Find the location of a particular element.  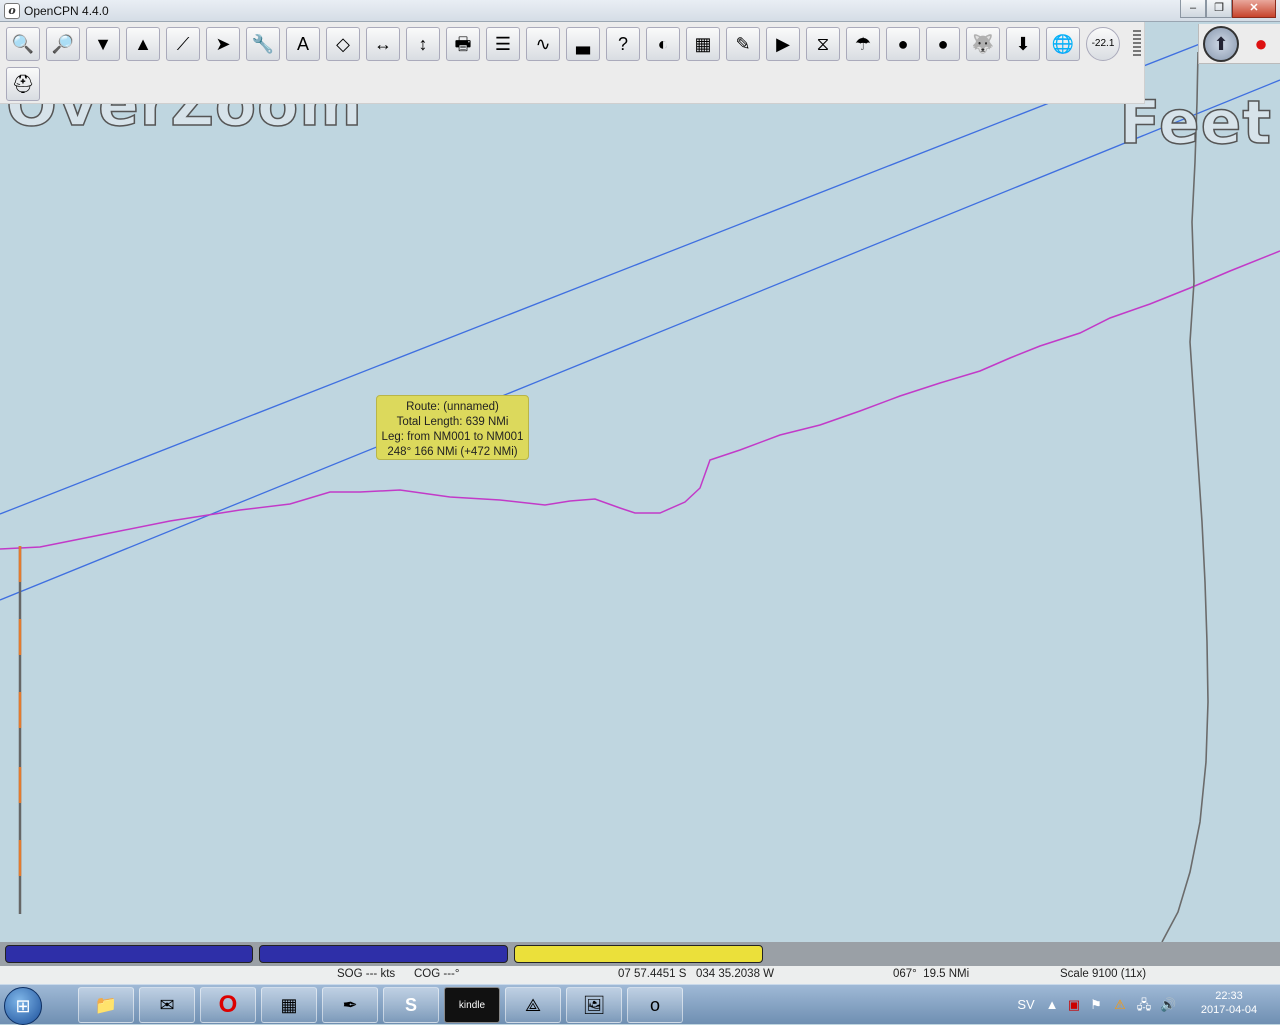

coastline is located at coordinates (1185, 496).